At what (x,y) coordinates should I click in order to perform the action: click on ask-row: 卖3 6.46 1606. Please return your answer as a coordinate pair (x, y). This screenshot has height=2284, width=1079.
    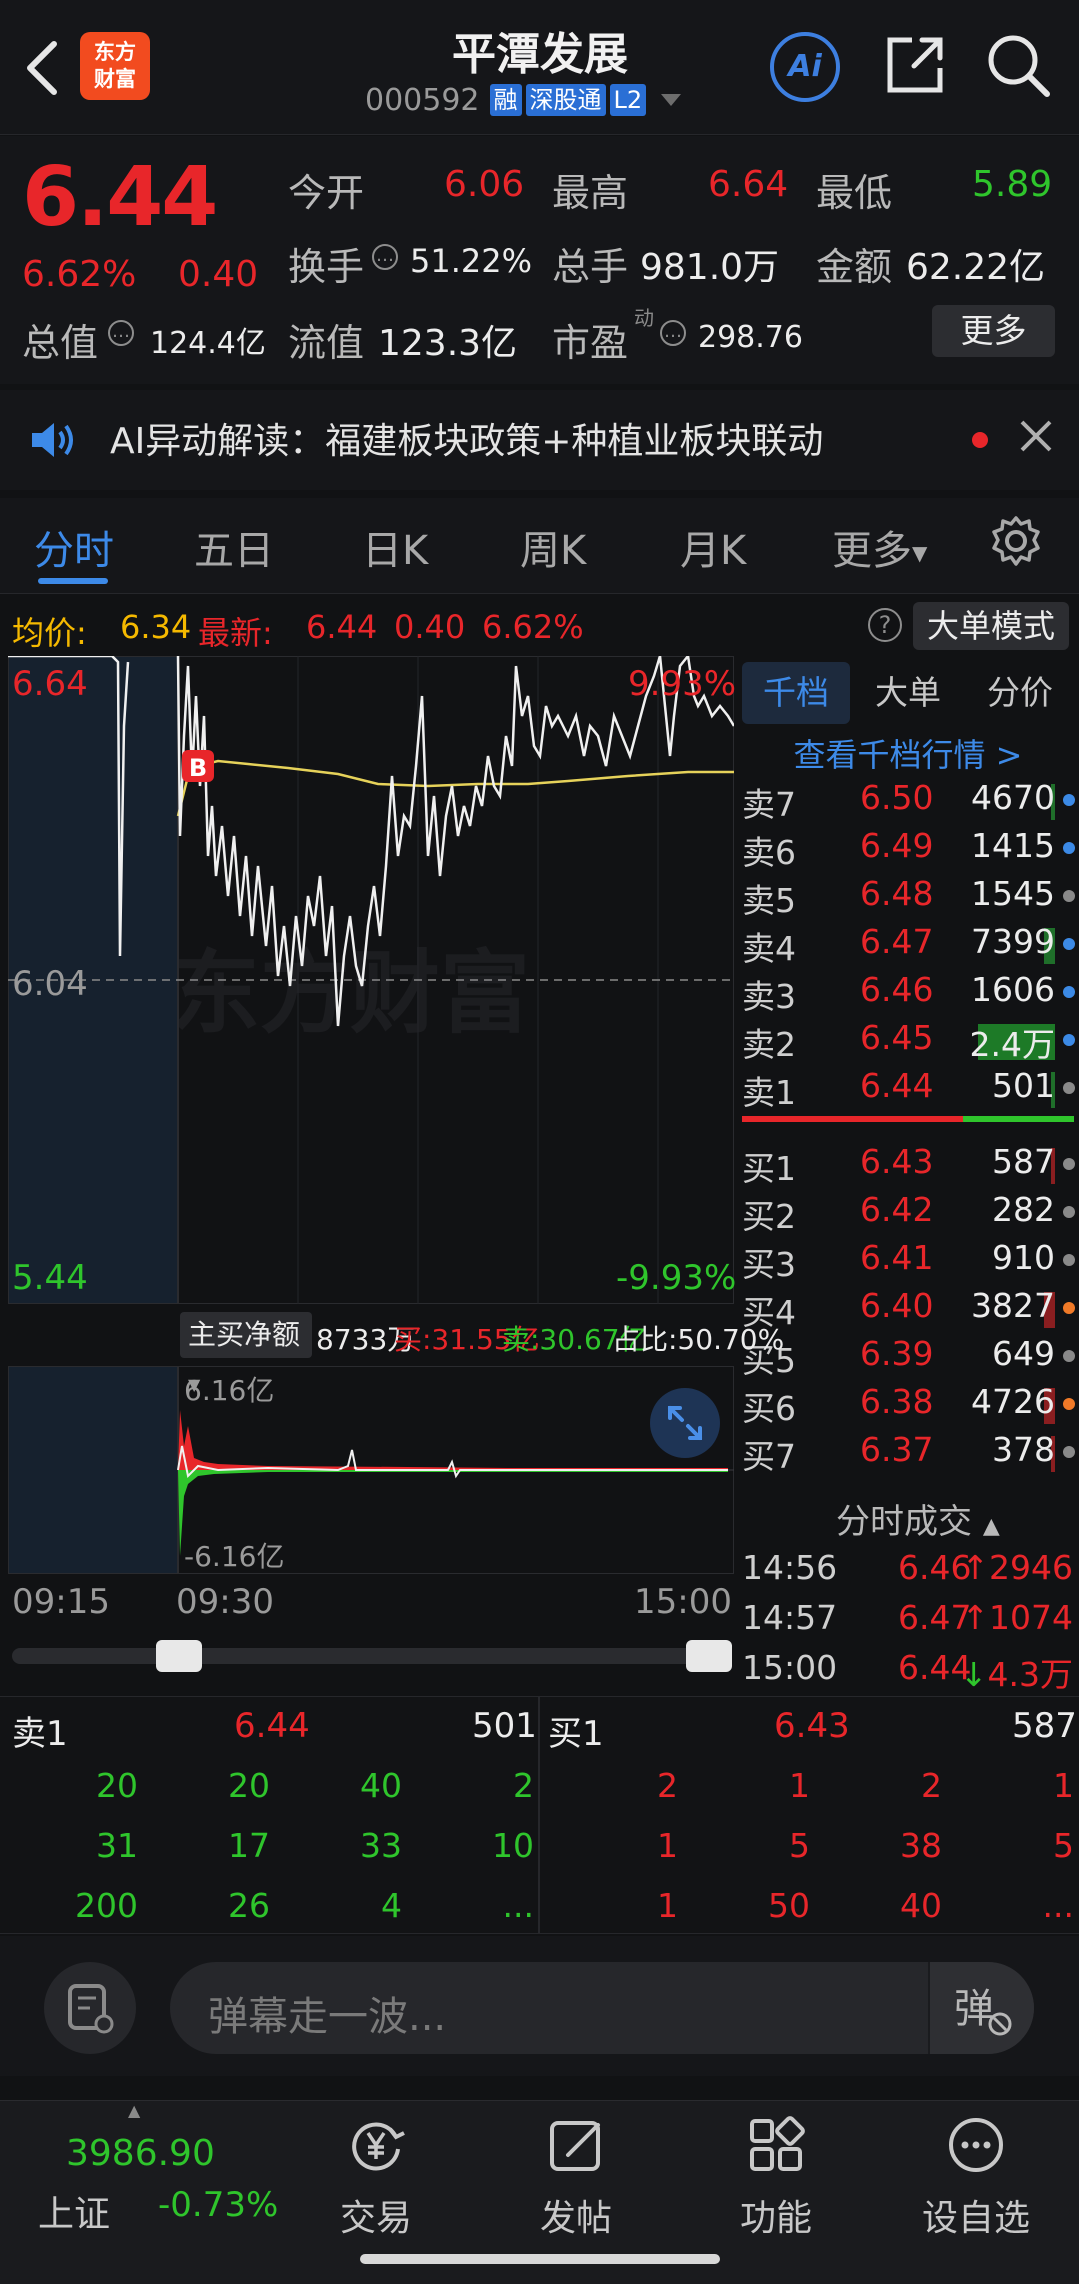
    Looking at the image, I should click on (909, 993).